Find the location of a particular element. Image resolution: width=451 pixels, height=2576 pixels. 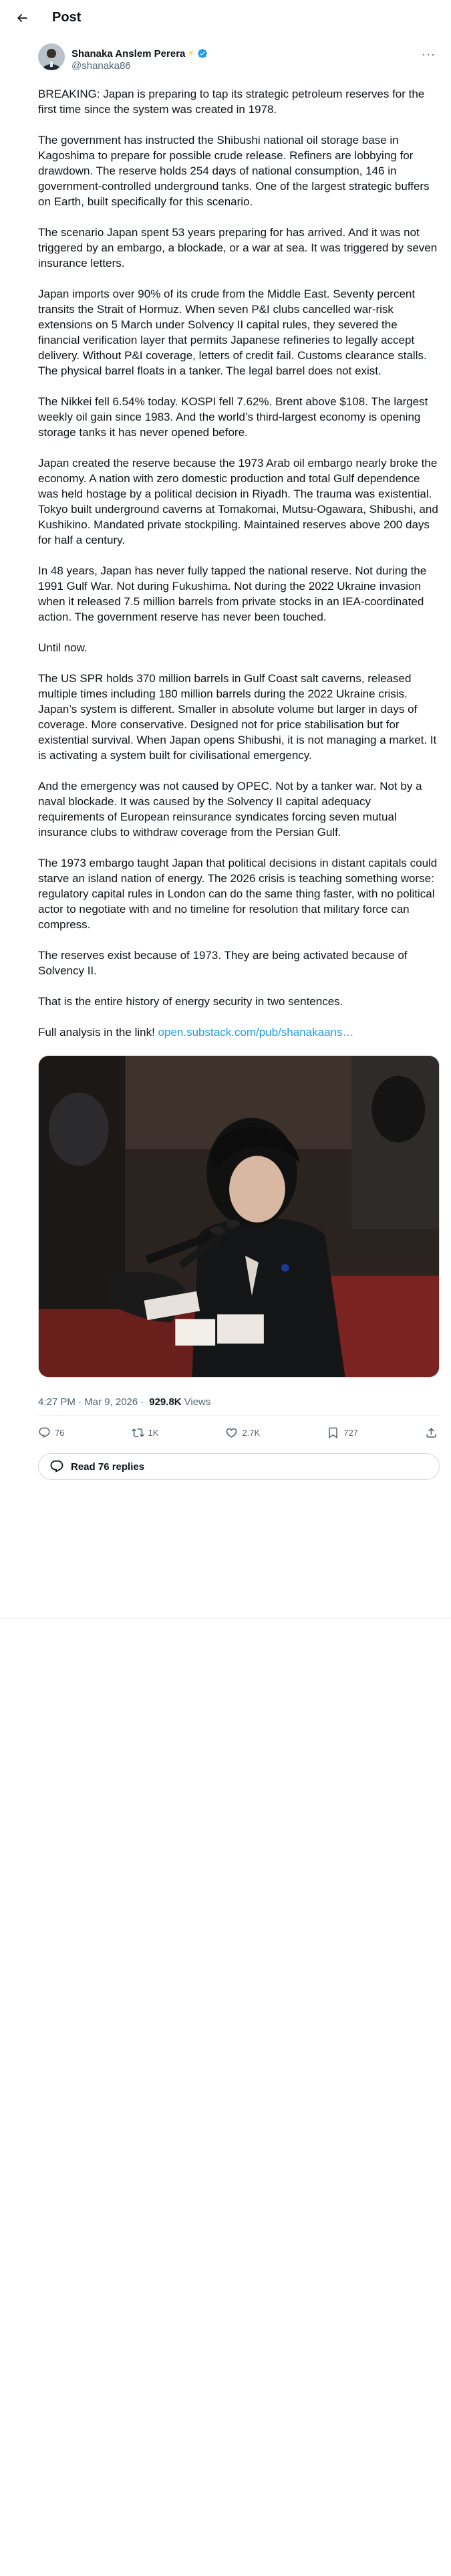

speech-bubble-icon is located at coordinates (56, 1466).